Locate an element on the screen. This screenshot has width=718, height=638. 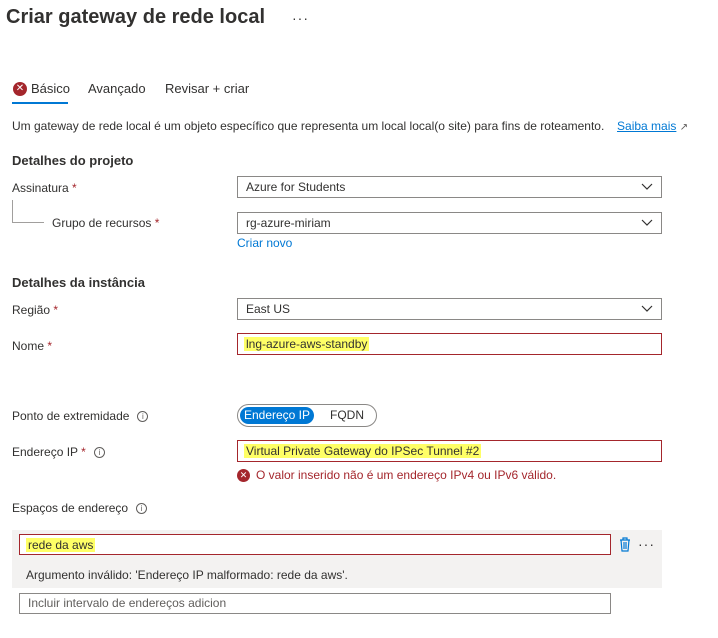
external-link-icon: ↗ is located at coordinates (684, 127).